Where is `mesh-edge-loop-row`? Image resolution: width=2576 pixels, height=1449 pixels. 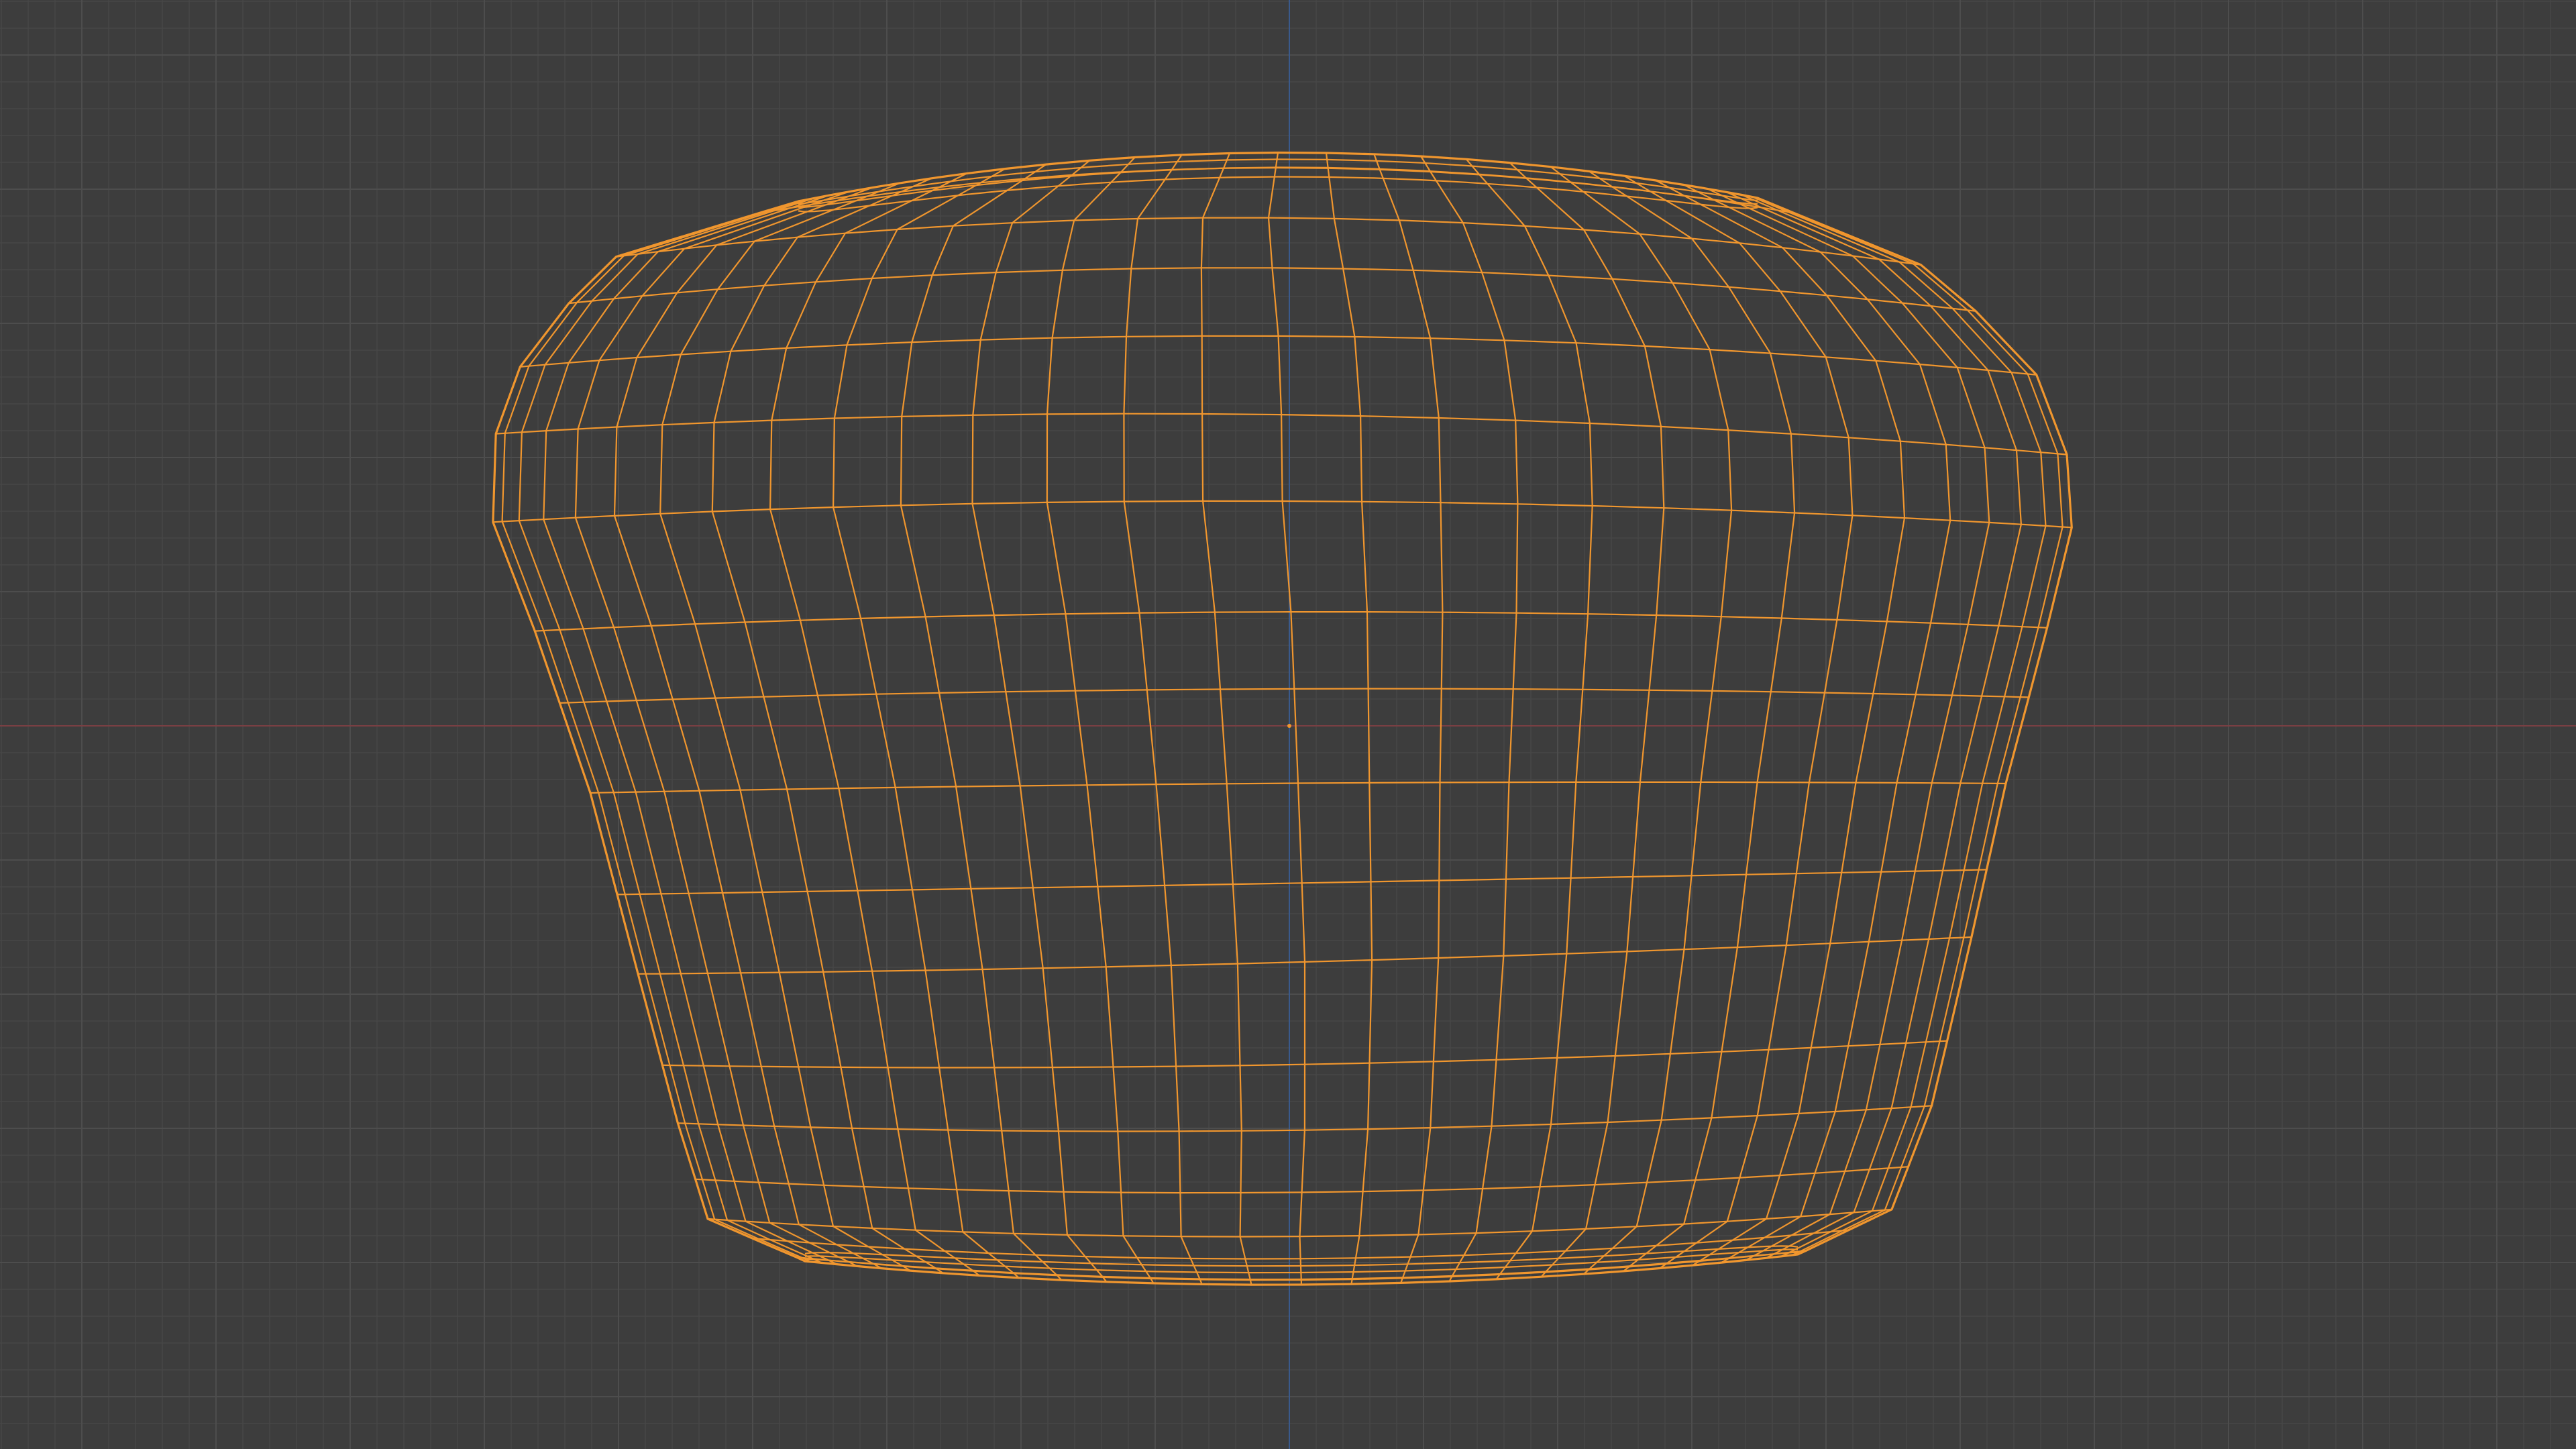 mesh-edge-loop-row is located at coordinates (1275, 191).